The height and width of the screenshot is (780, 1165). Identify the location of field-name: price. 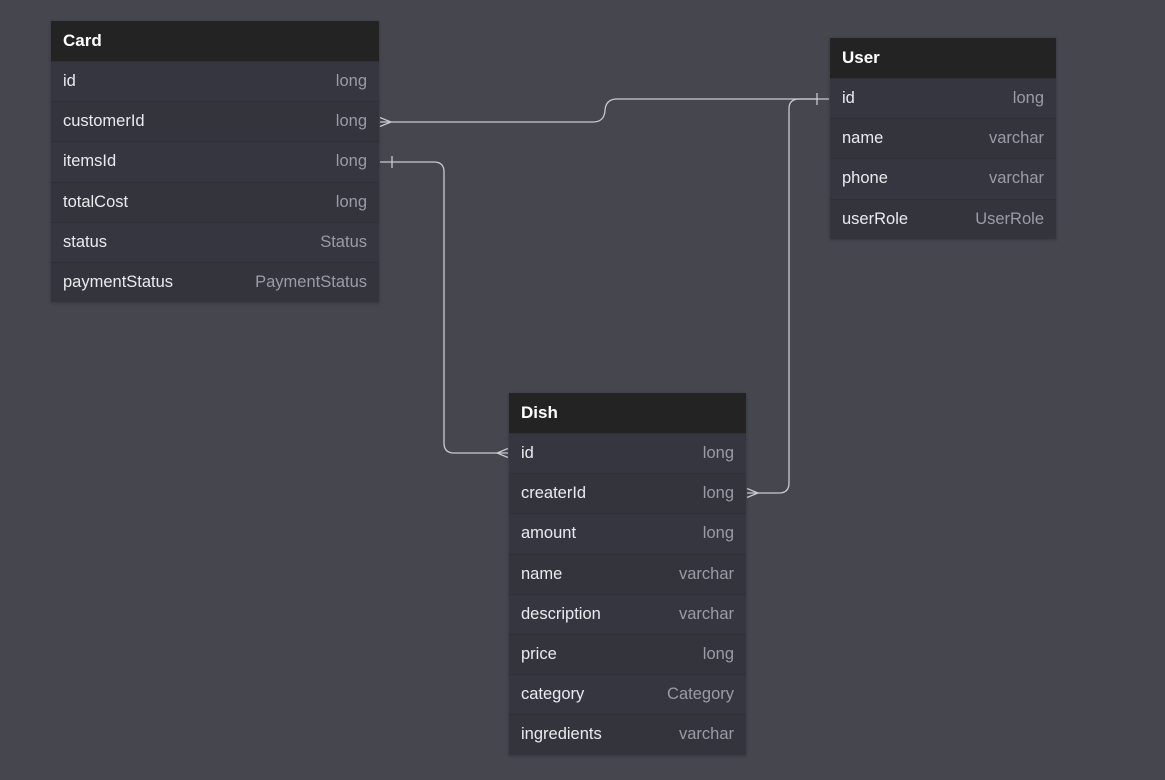
(539, 654).